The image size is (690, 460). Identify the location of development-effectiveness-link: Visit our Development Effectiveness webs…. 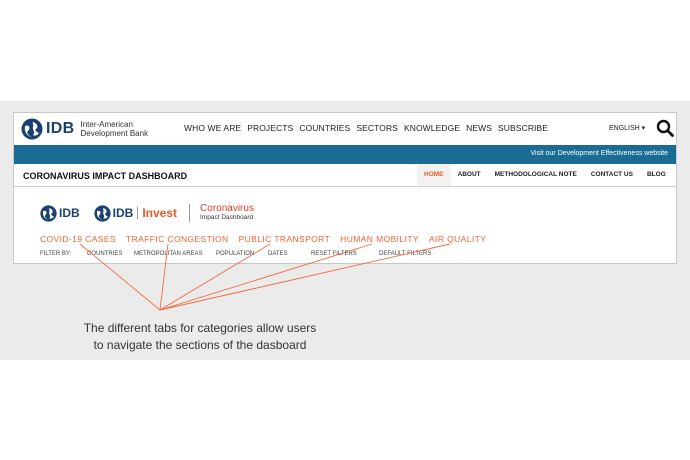
(599, 153).